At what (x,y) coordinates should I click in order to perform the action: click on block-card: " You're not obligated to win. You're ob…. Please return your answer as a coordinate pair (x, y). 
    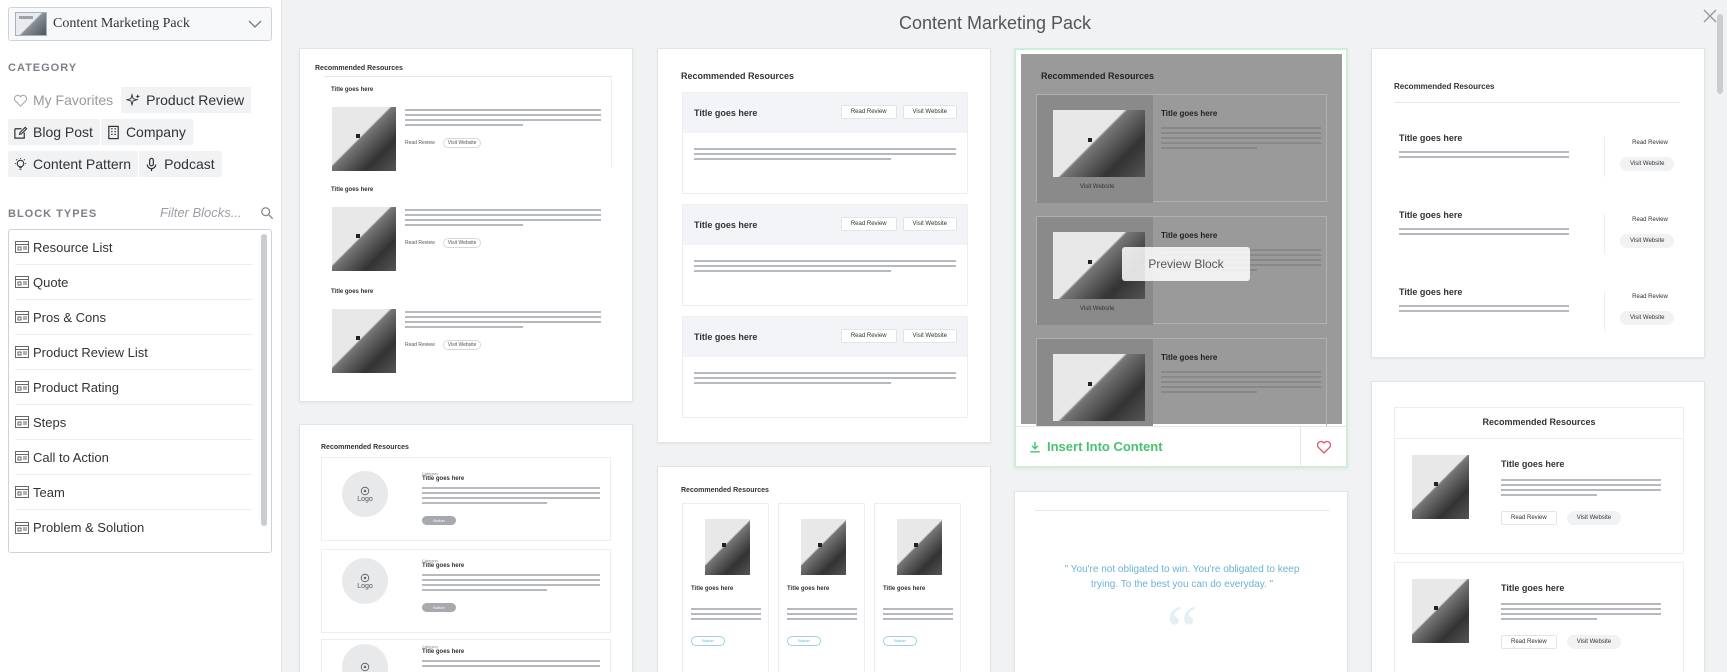
    Looking at the image, I should click on (1181, 581).